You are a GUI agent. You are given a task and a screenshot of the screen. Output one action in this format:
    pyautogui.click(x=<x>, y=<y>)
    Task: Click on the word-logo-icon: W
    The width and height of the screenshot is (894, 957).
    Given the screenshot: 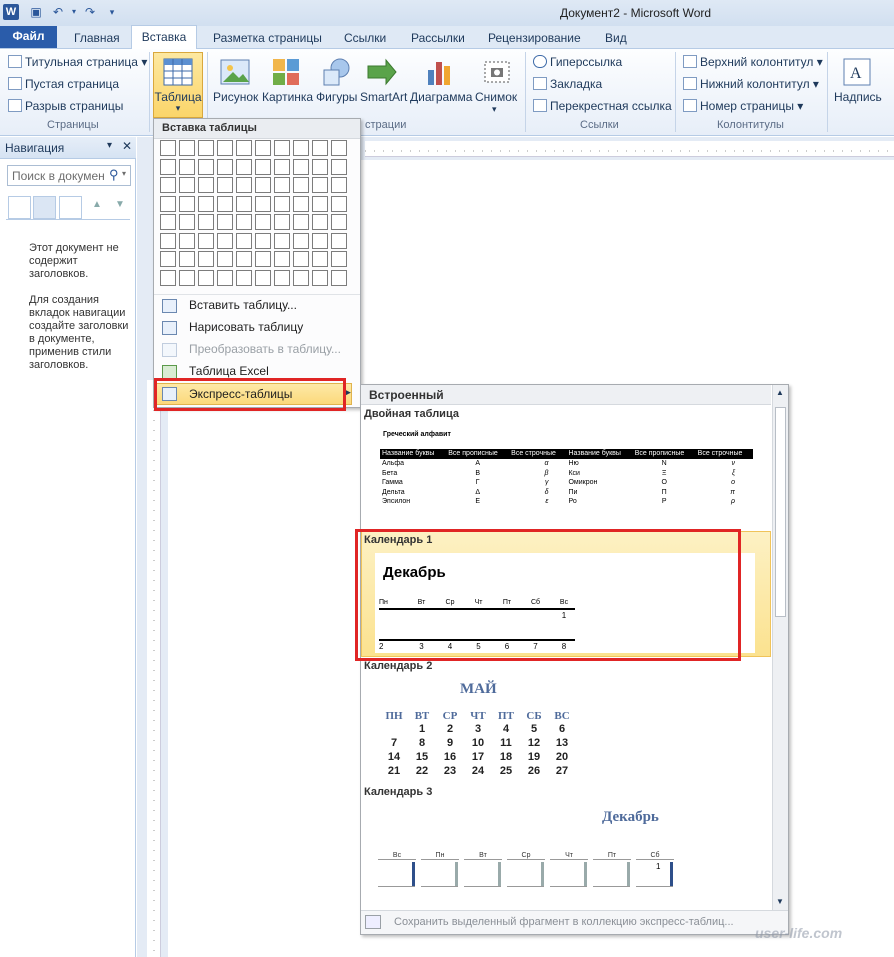 What is the action you would take?
    pyautogui.click(x=11, y=12)
    